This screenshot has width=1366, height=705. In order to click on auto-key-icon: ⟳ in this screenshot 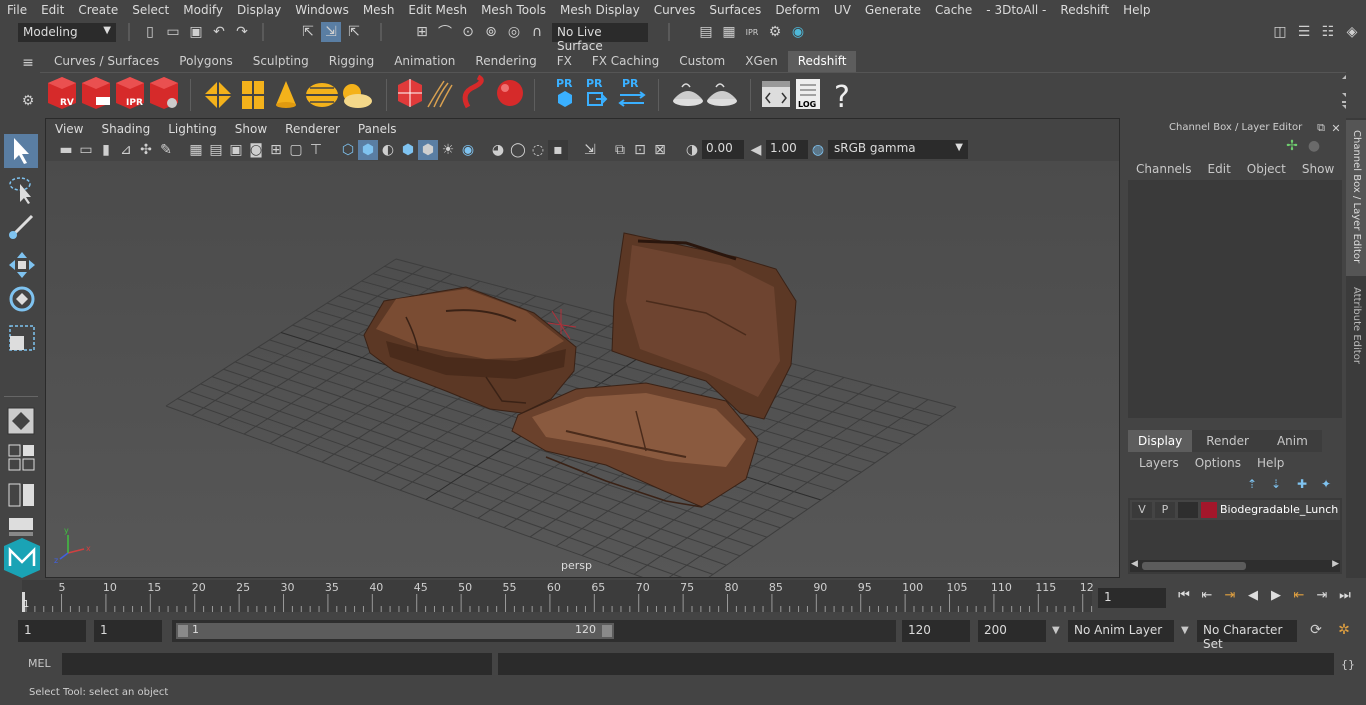, I will do `click(1316, 630)`.